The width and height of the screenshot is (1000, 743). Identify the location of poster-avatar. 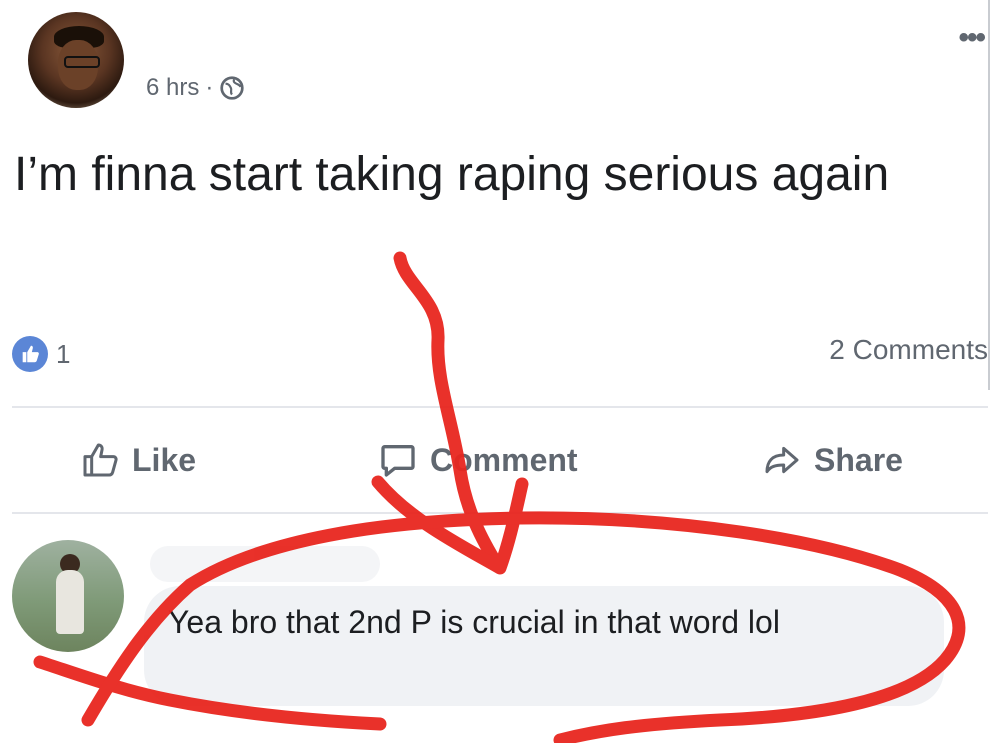
(76, 60).